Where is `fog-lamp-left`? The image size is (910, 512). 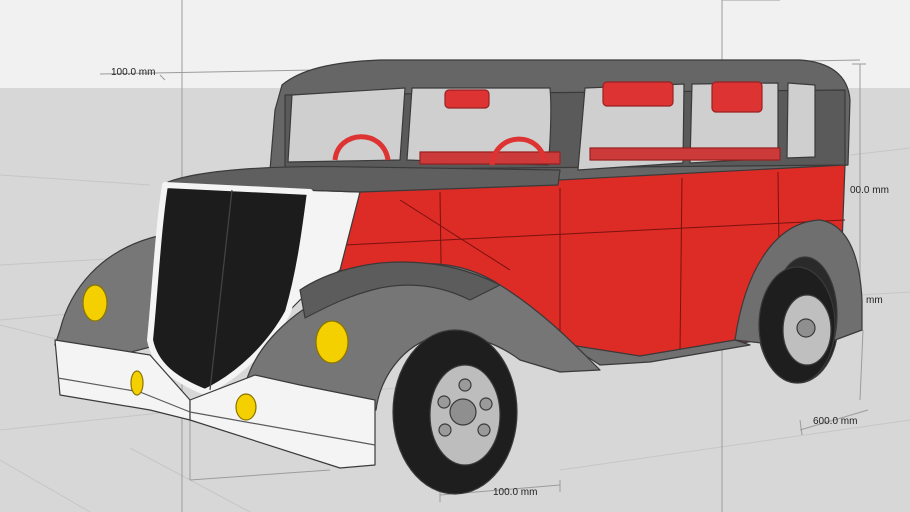 fog-lamp-left is located at coordinates (137, 383).